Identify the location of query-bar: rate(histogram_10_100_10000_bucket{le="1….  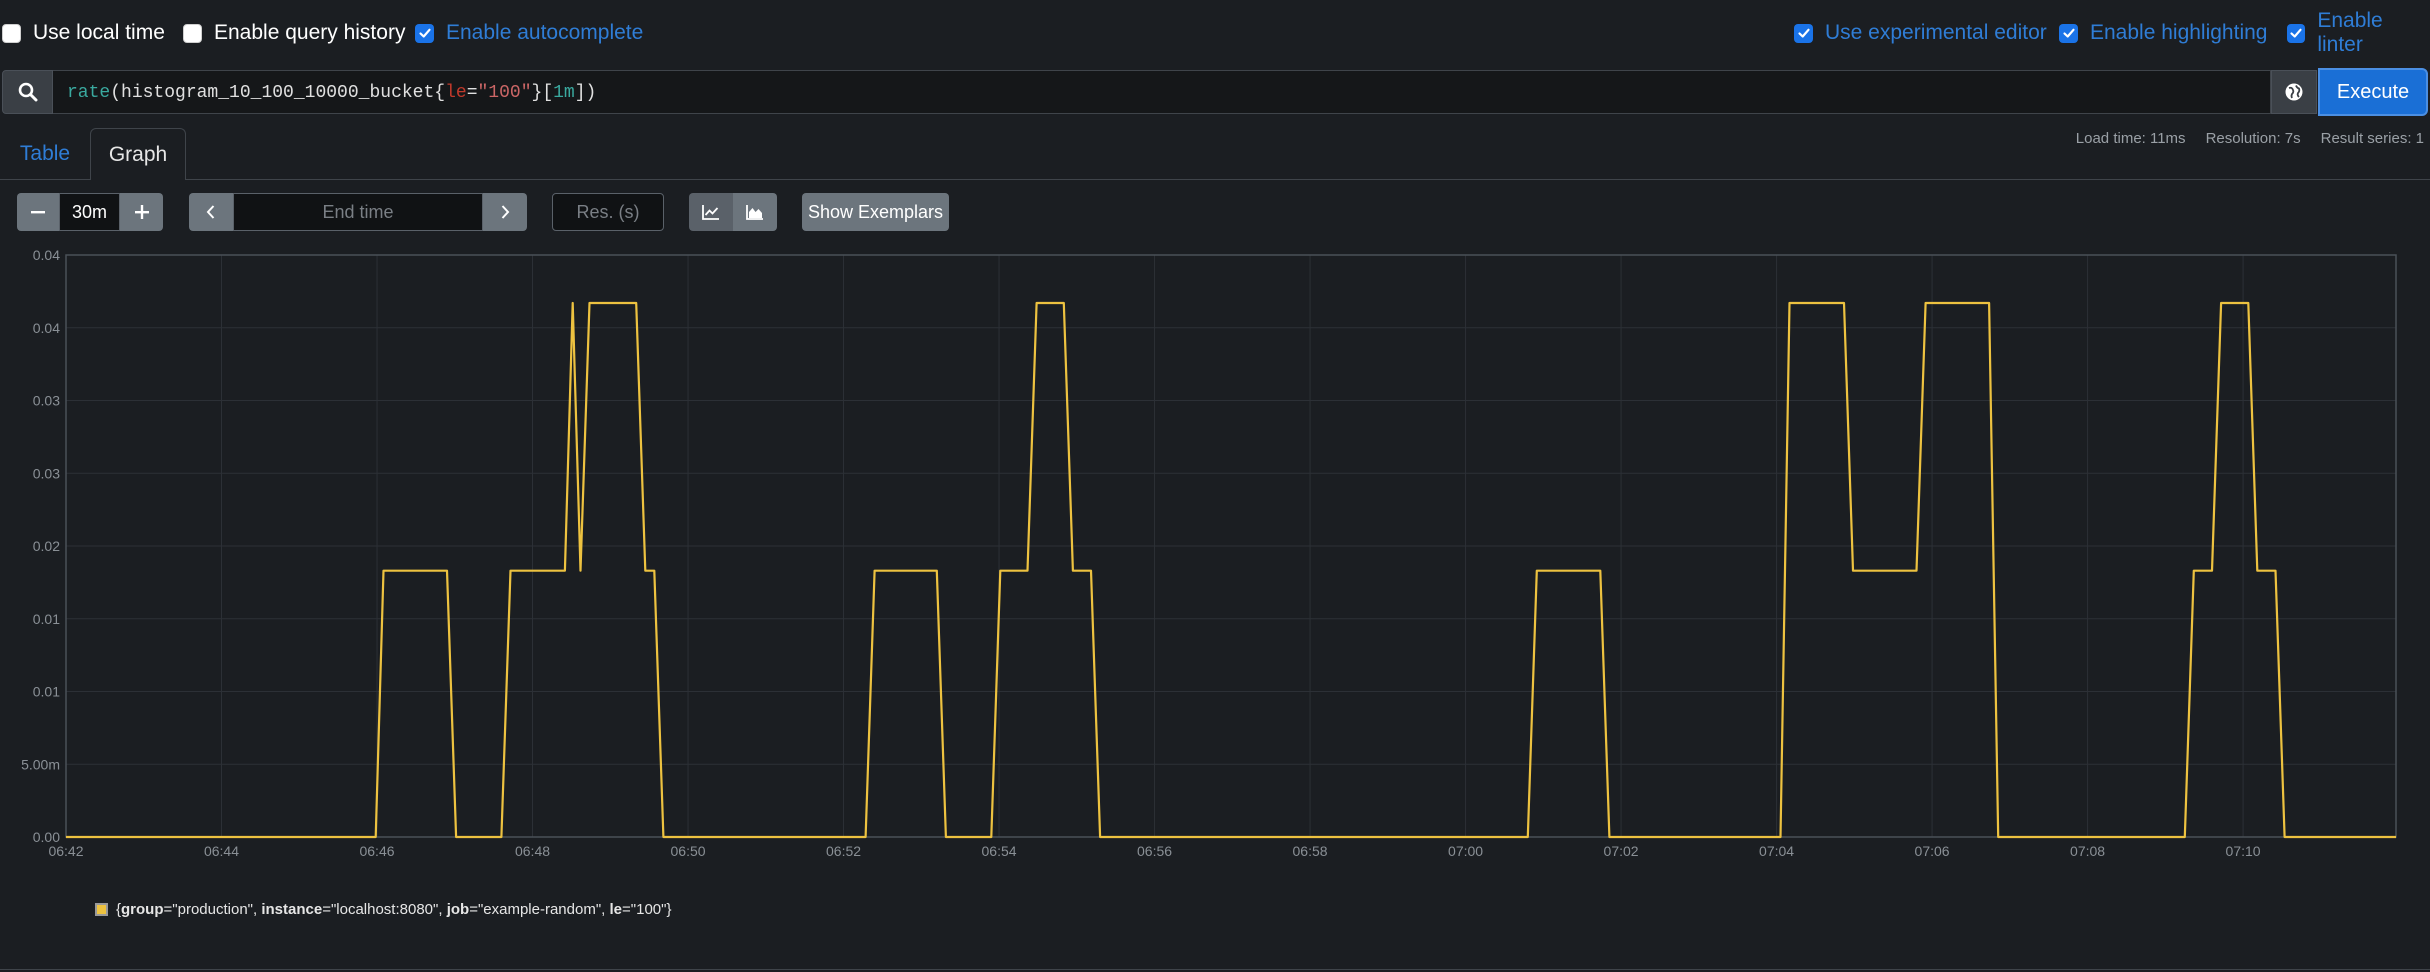
(1215, 92).